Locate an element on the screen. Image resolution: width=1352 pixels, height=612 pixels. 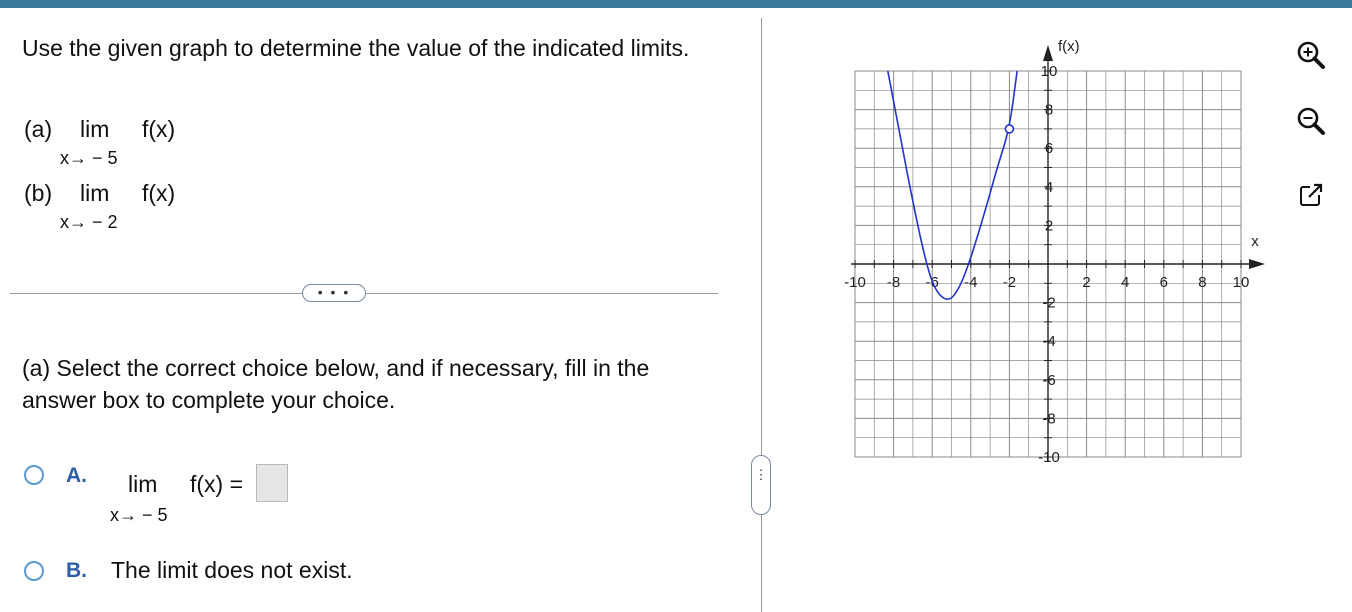
panel-resize-handle: ⋮ is located at coordinates (761, 485).